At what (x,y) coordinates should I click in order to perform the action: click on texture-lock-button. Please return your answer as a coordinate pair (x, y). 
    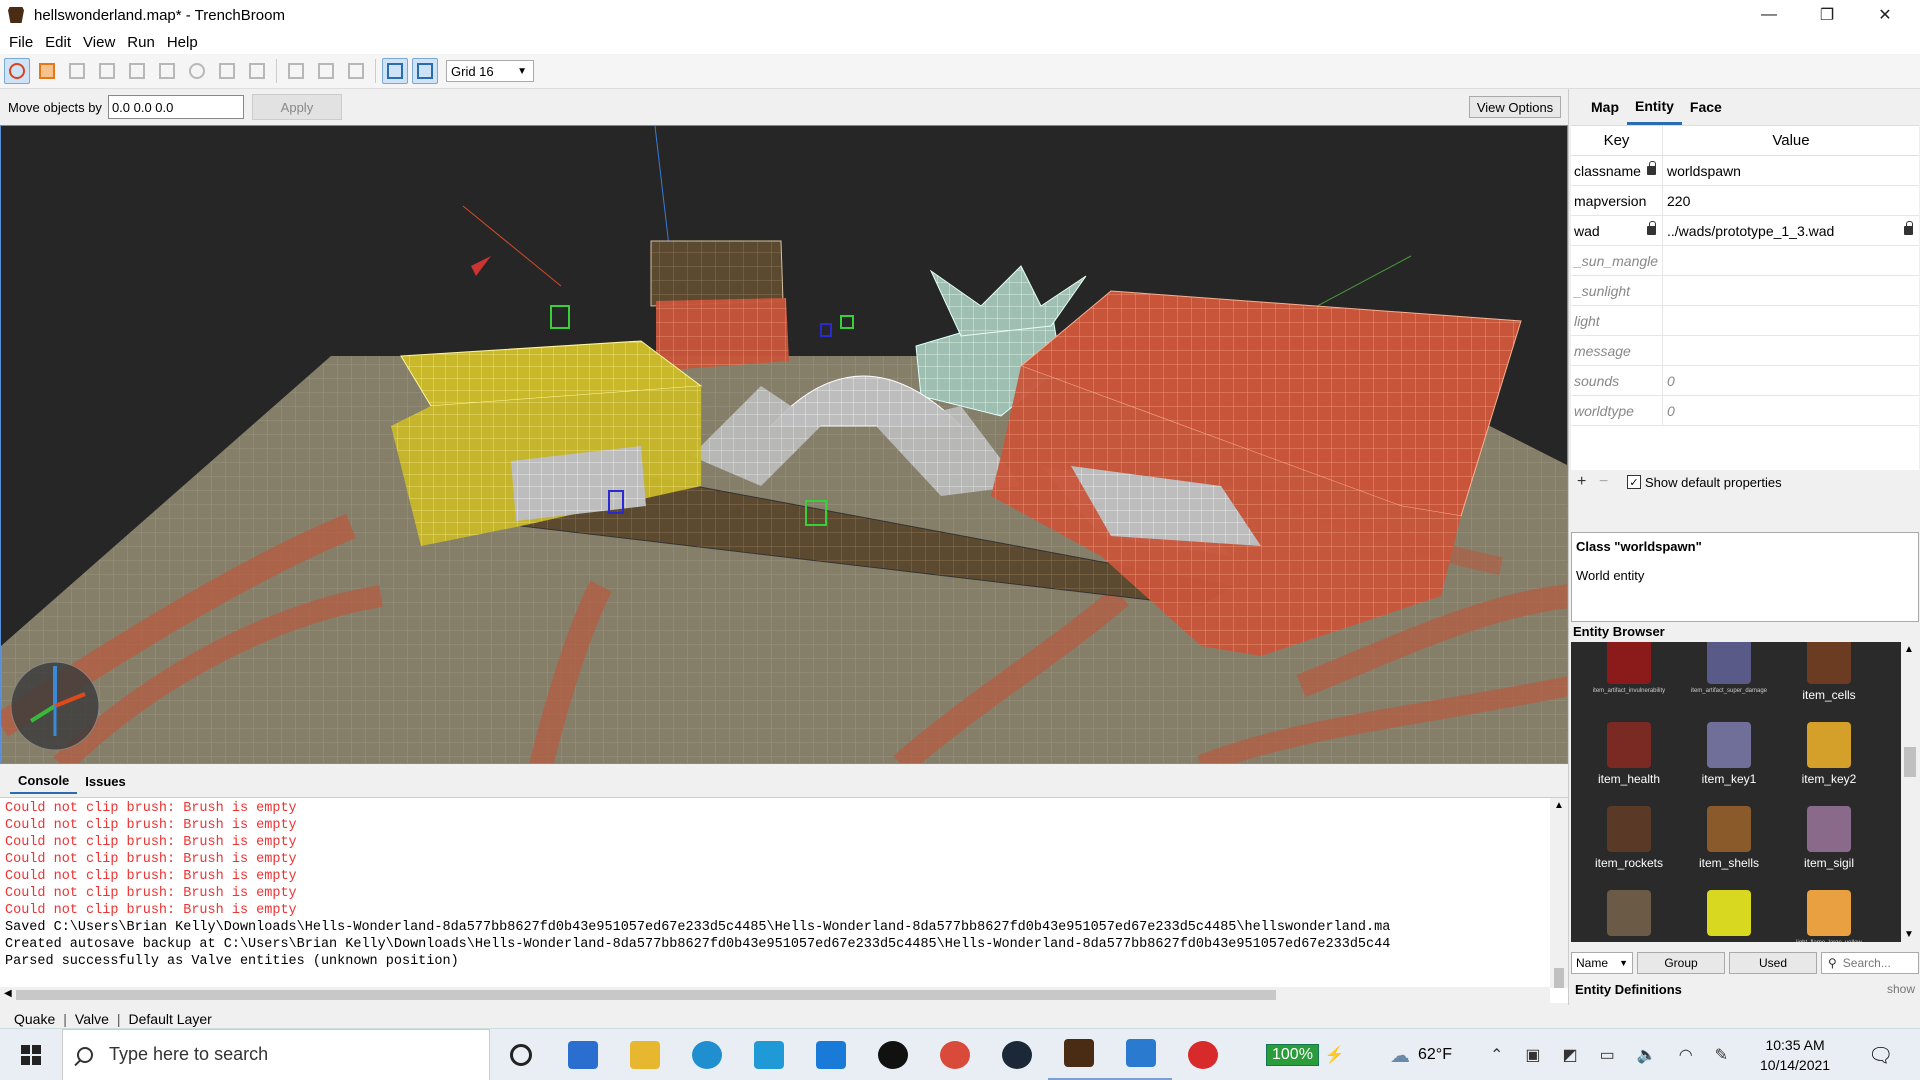
    Looking at the image, I should click on (395, 71).